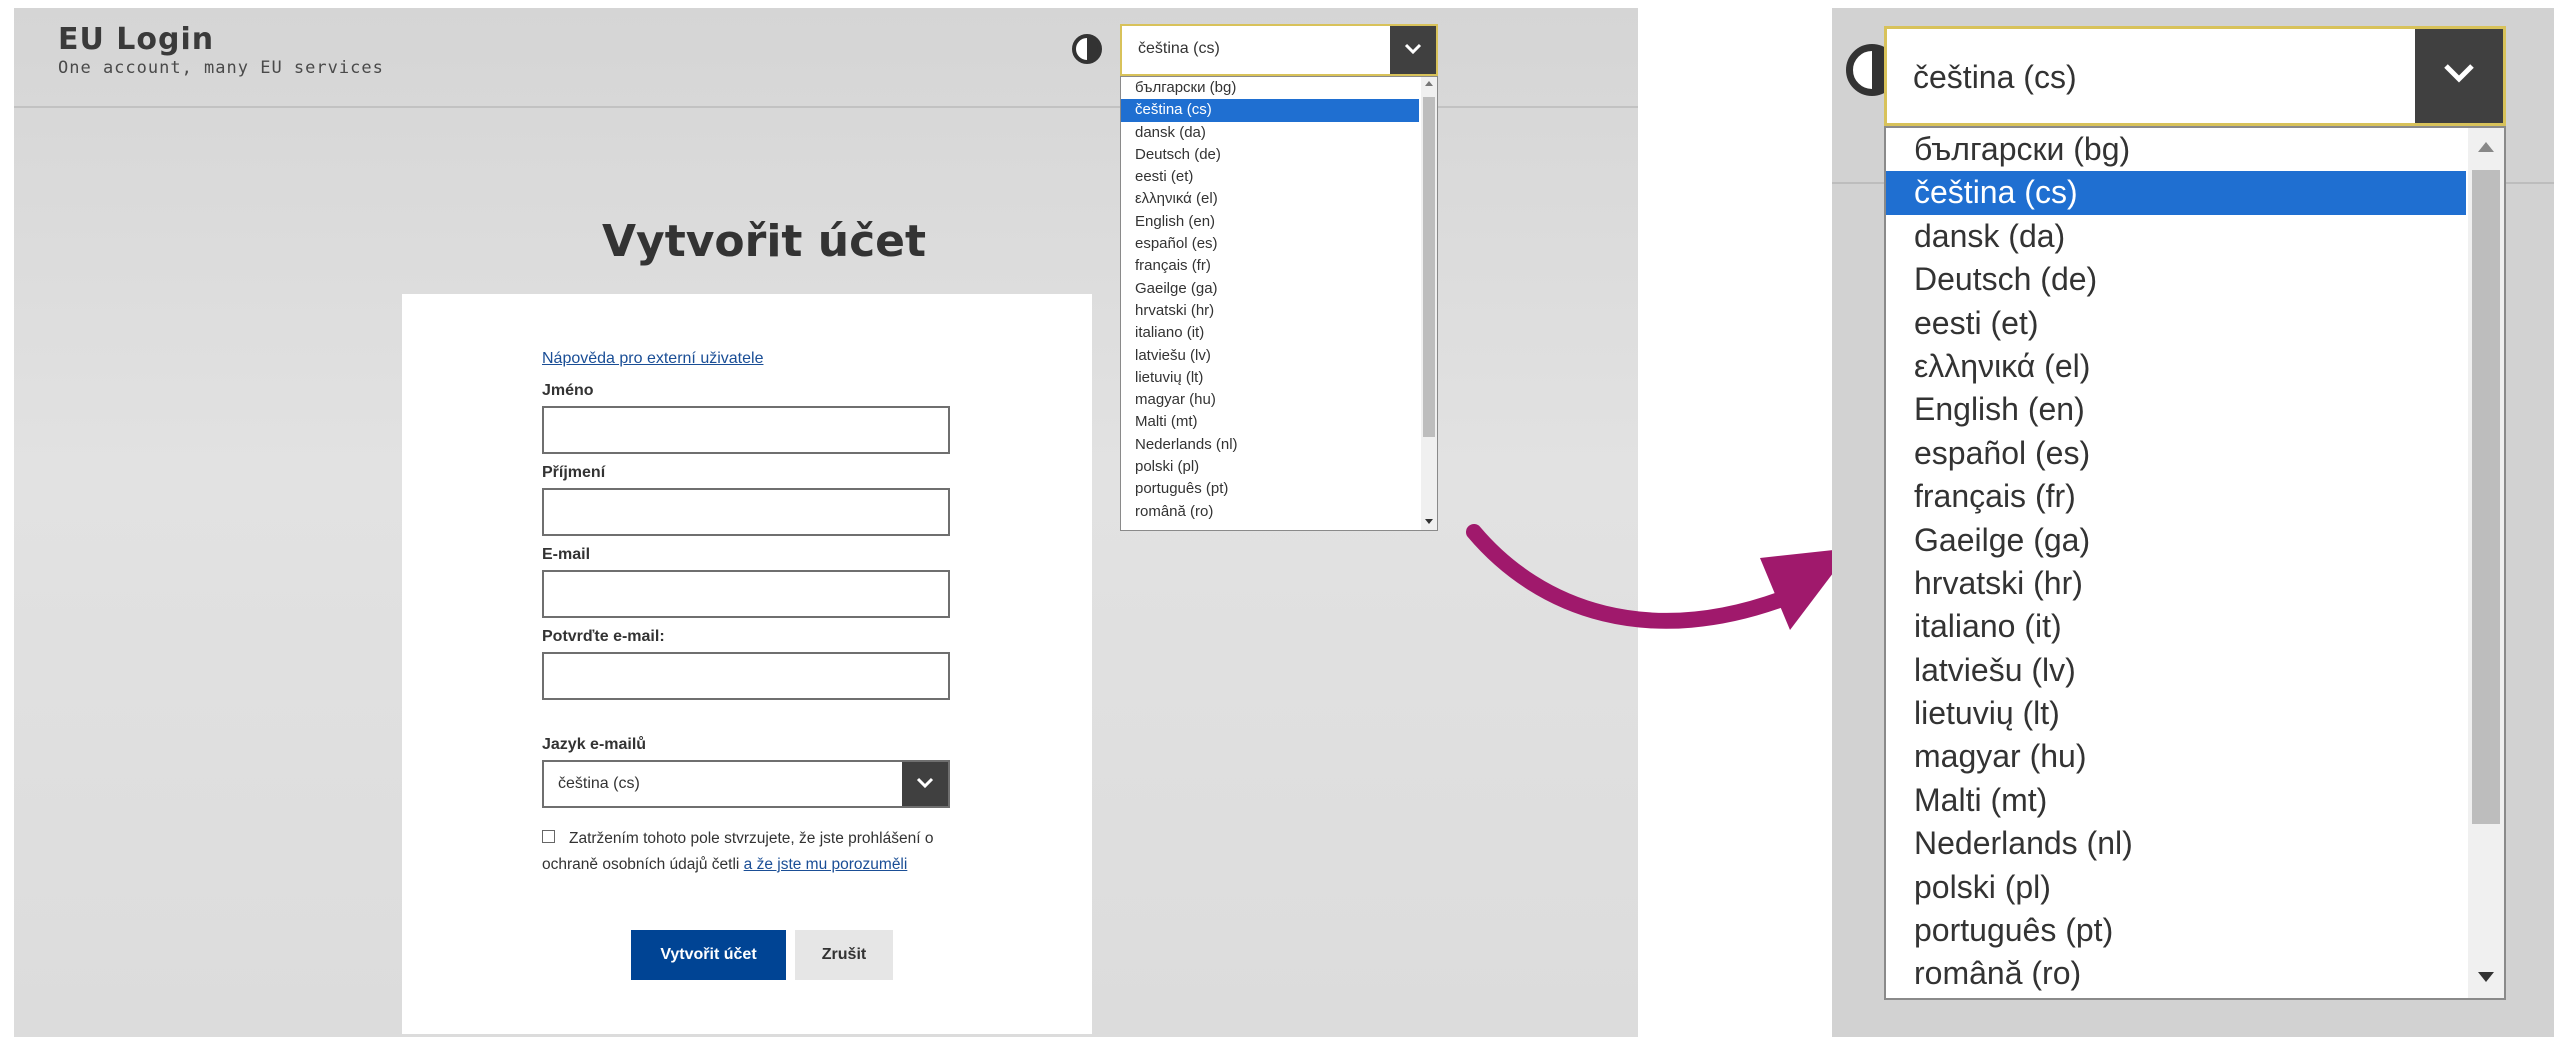 This screenshot has width=2554, height=1037. What do you see at coordinates (599, 783) in the screenshot?
I see `email-language-value: čeština (cs)` at bounding box center [599, 783].